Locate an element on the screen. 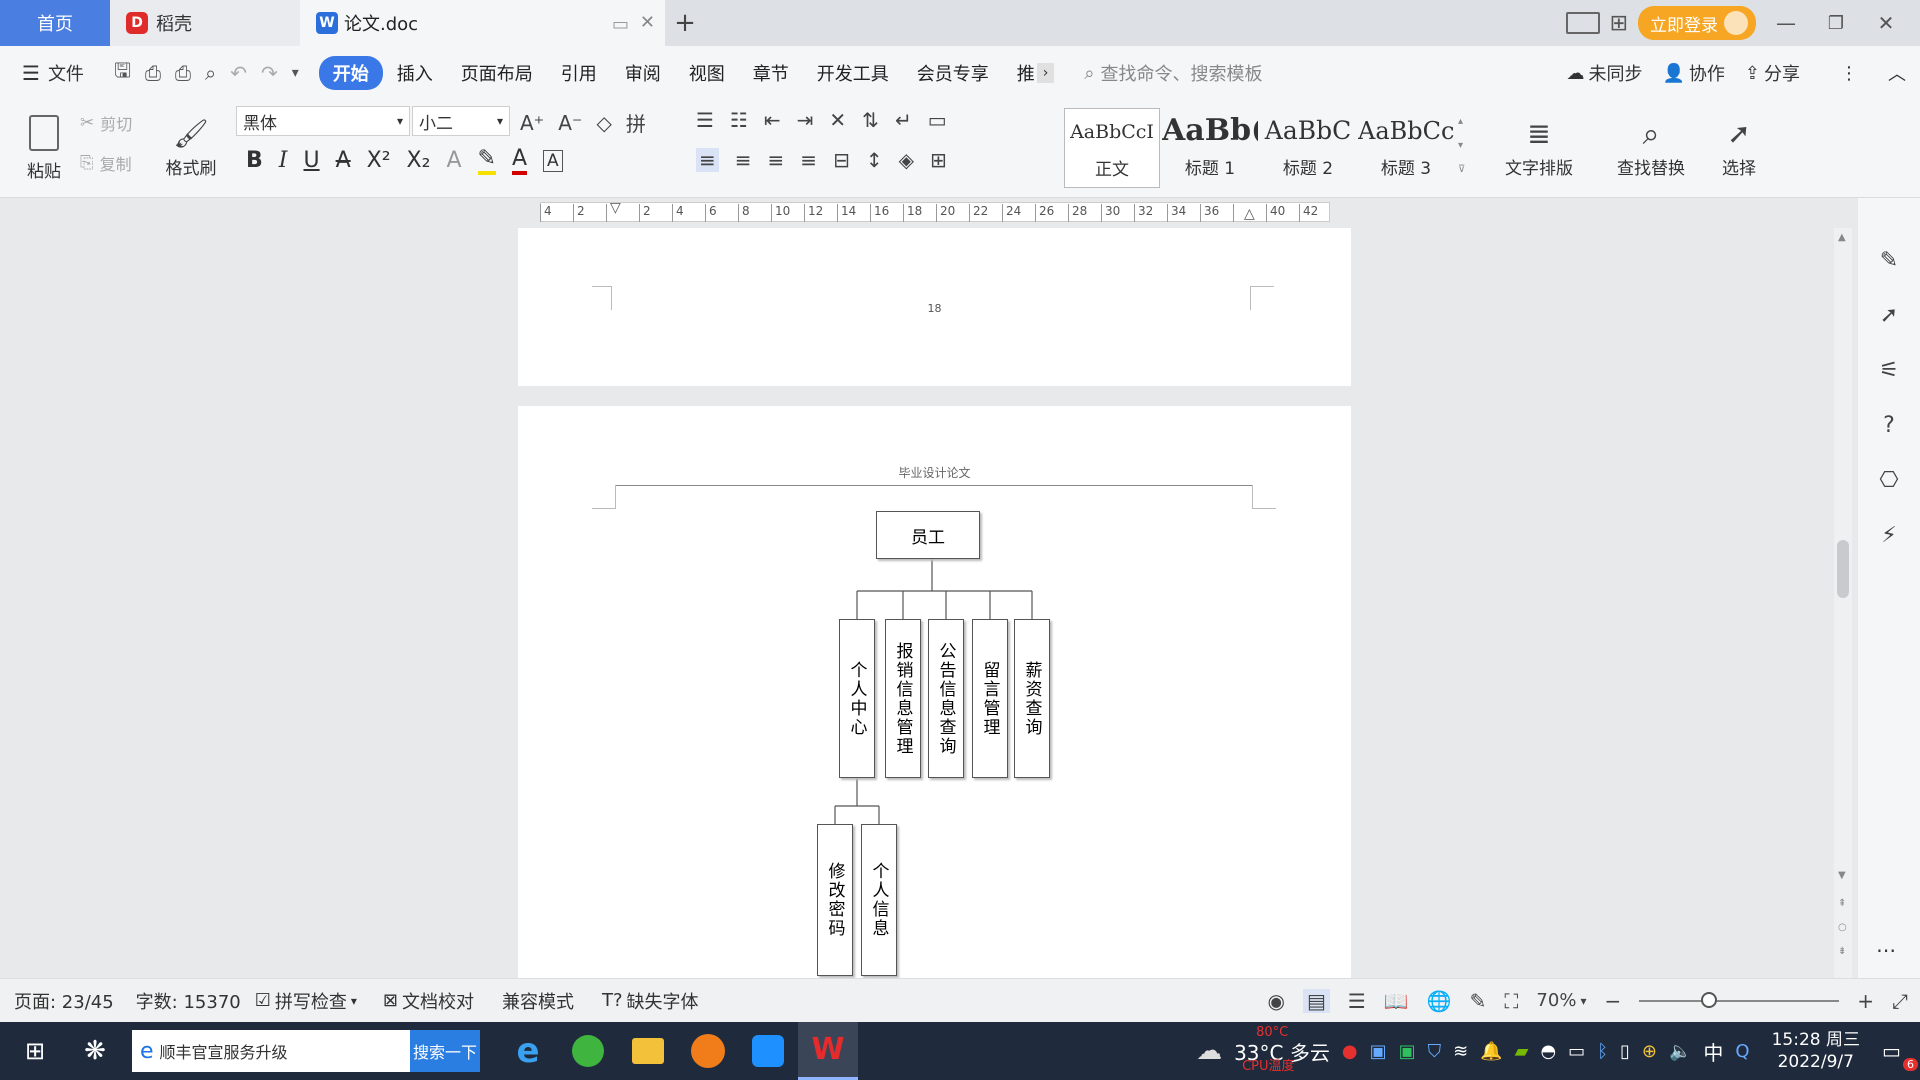 The height and width of the screenshot is (1080, 1920). tray-green-icon: ▣ is located at coordinates (1407, 1051).